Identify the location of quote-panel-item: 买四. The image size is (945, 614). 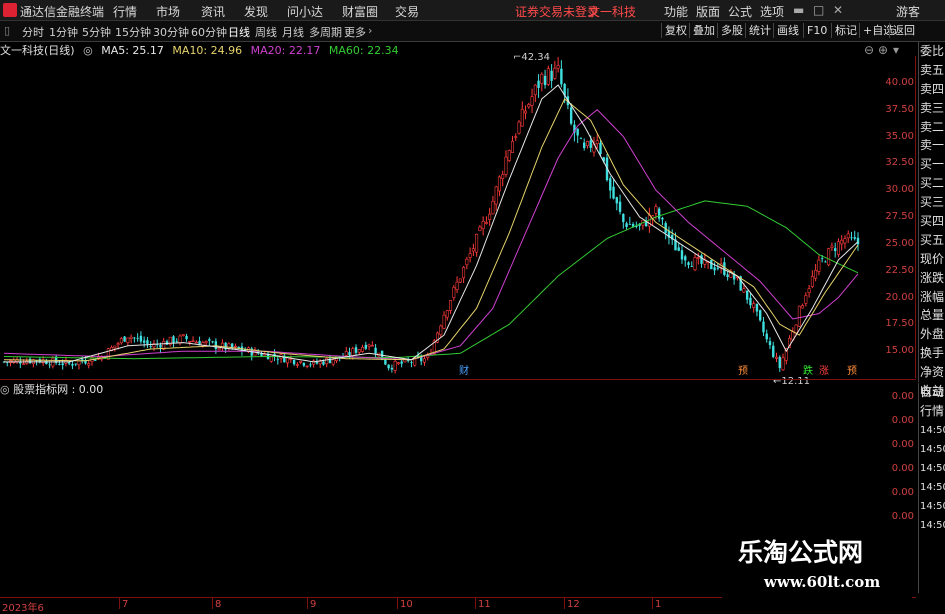
(932, 221).